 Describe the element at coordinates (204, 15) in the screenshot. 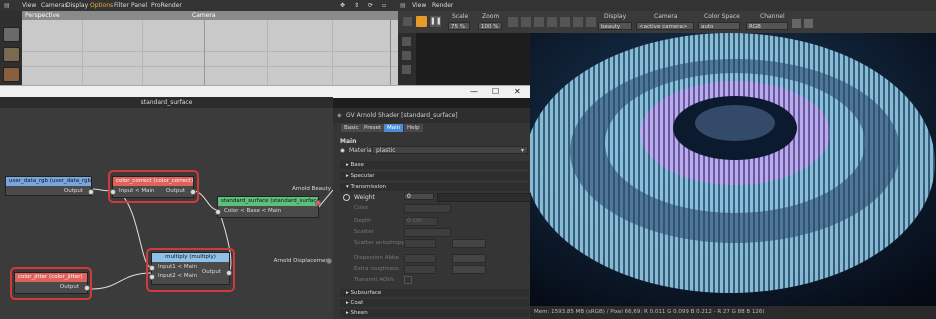

I see `camera-label: Camera` at that location.